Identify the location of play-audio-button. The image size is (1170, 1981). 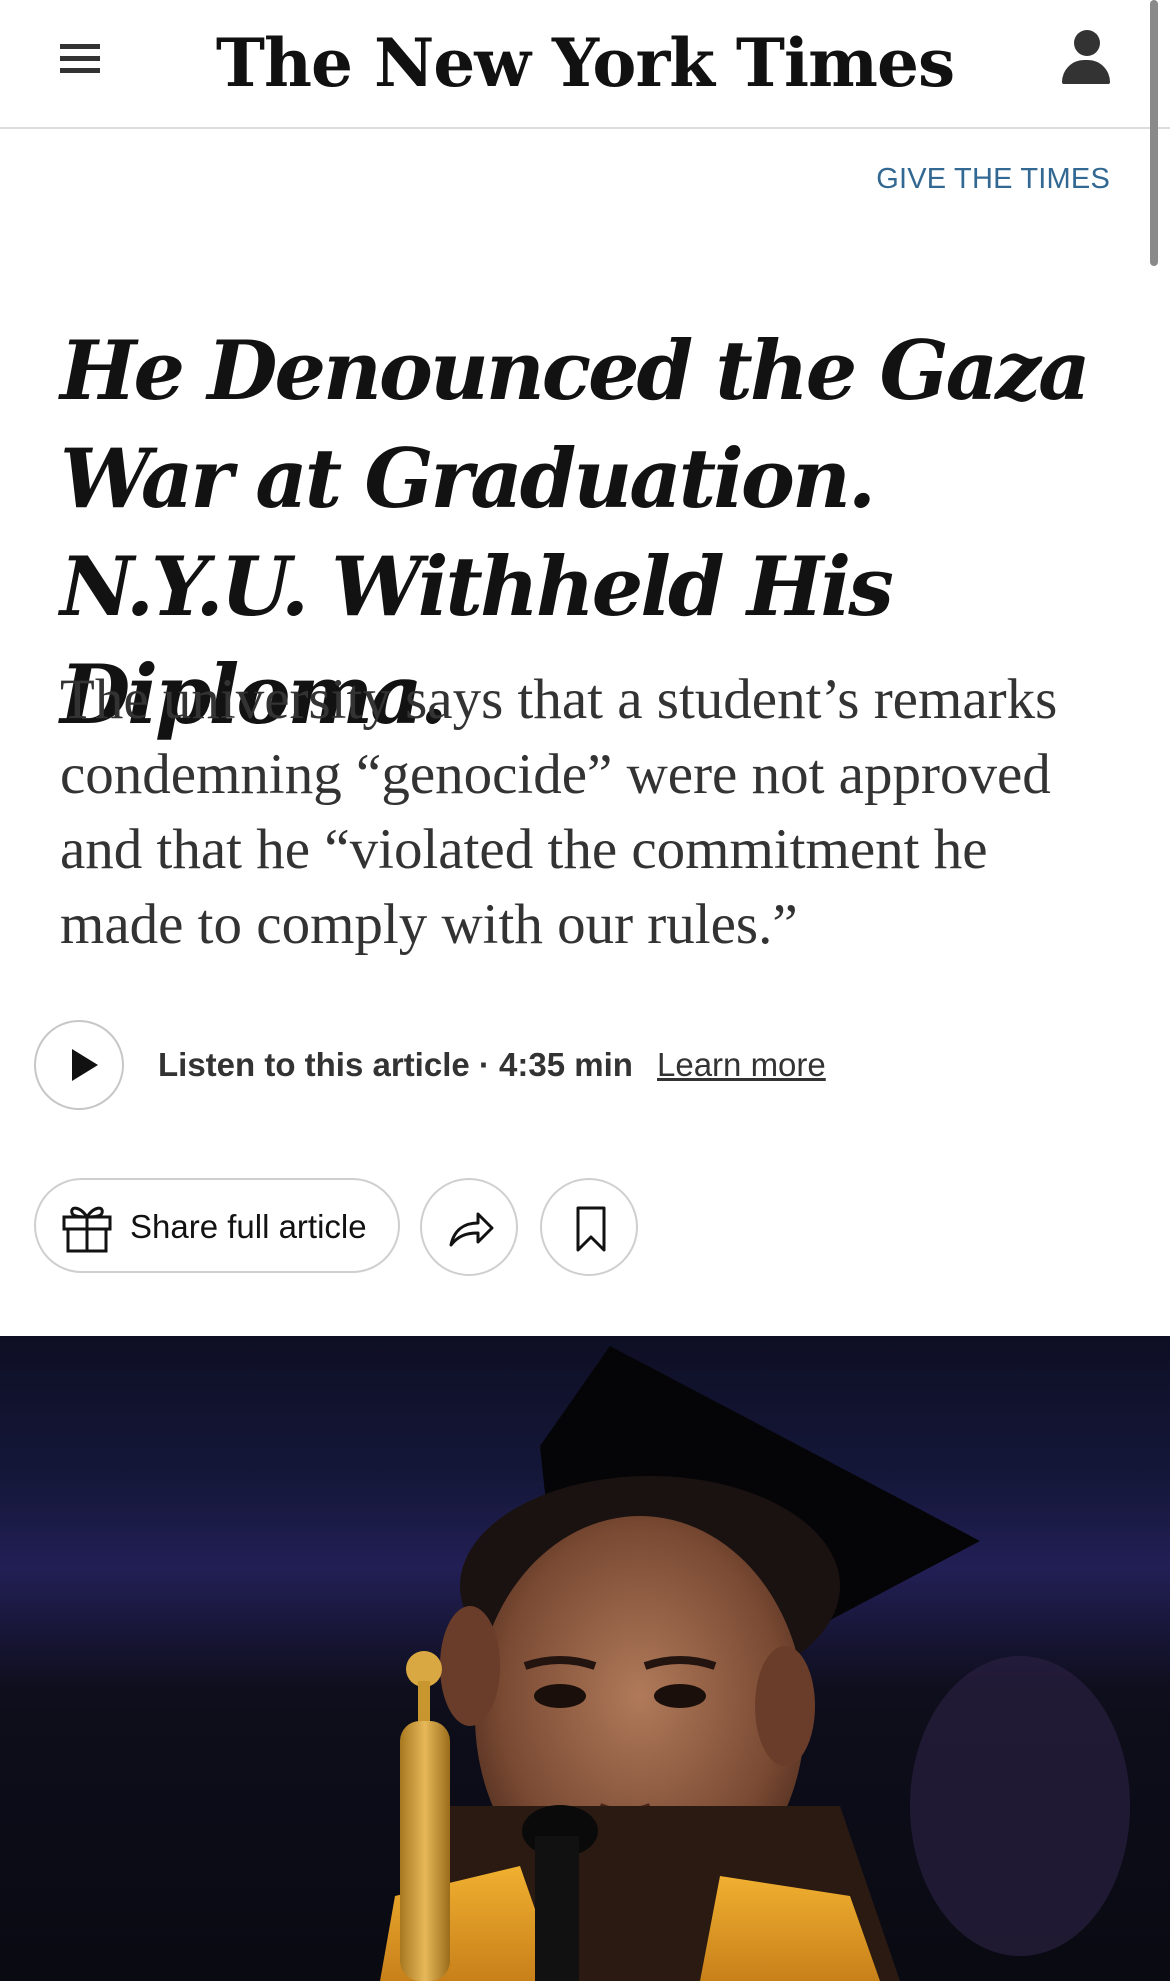
(79, 1065).